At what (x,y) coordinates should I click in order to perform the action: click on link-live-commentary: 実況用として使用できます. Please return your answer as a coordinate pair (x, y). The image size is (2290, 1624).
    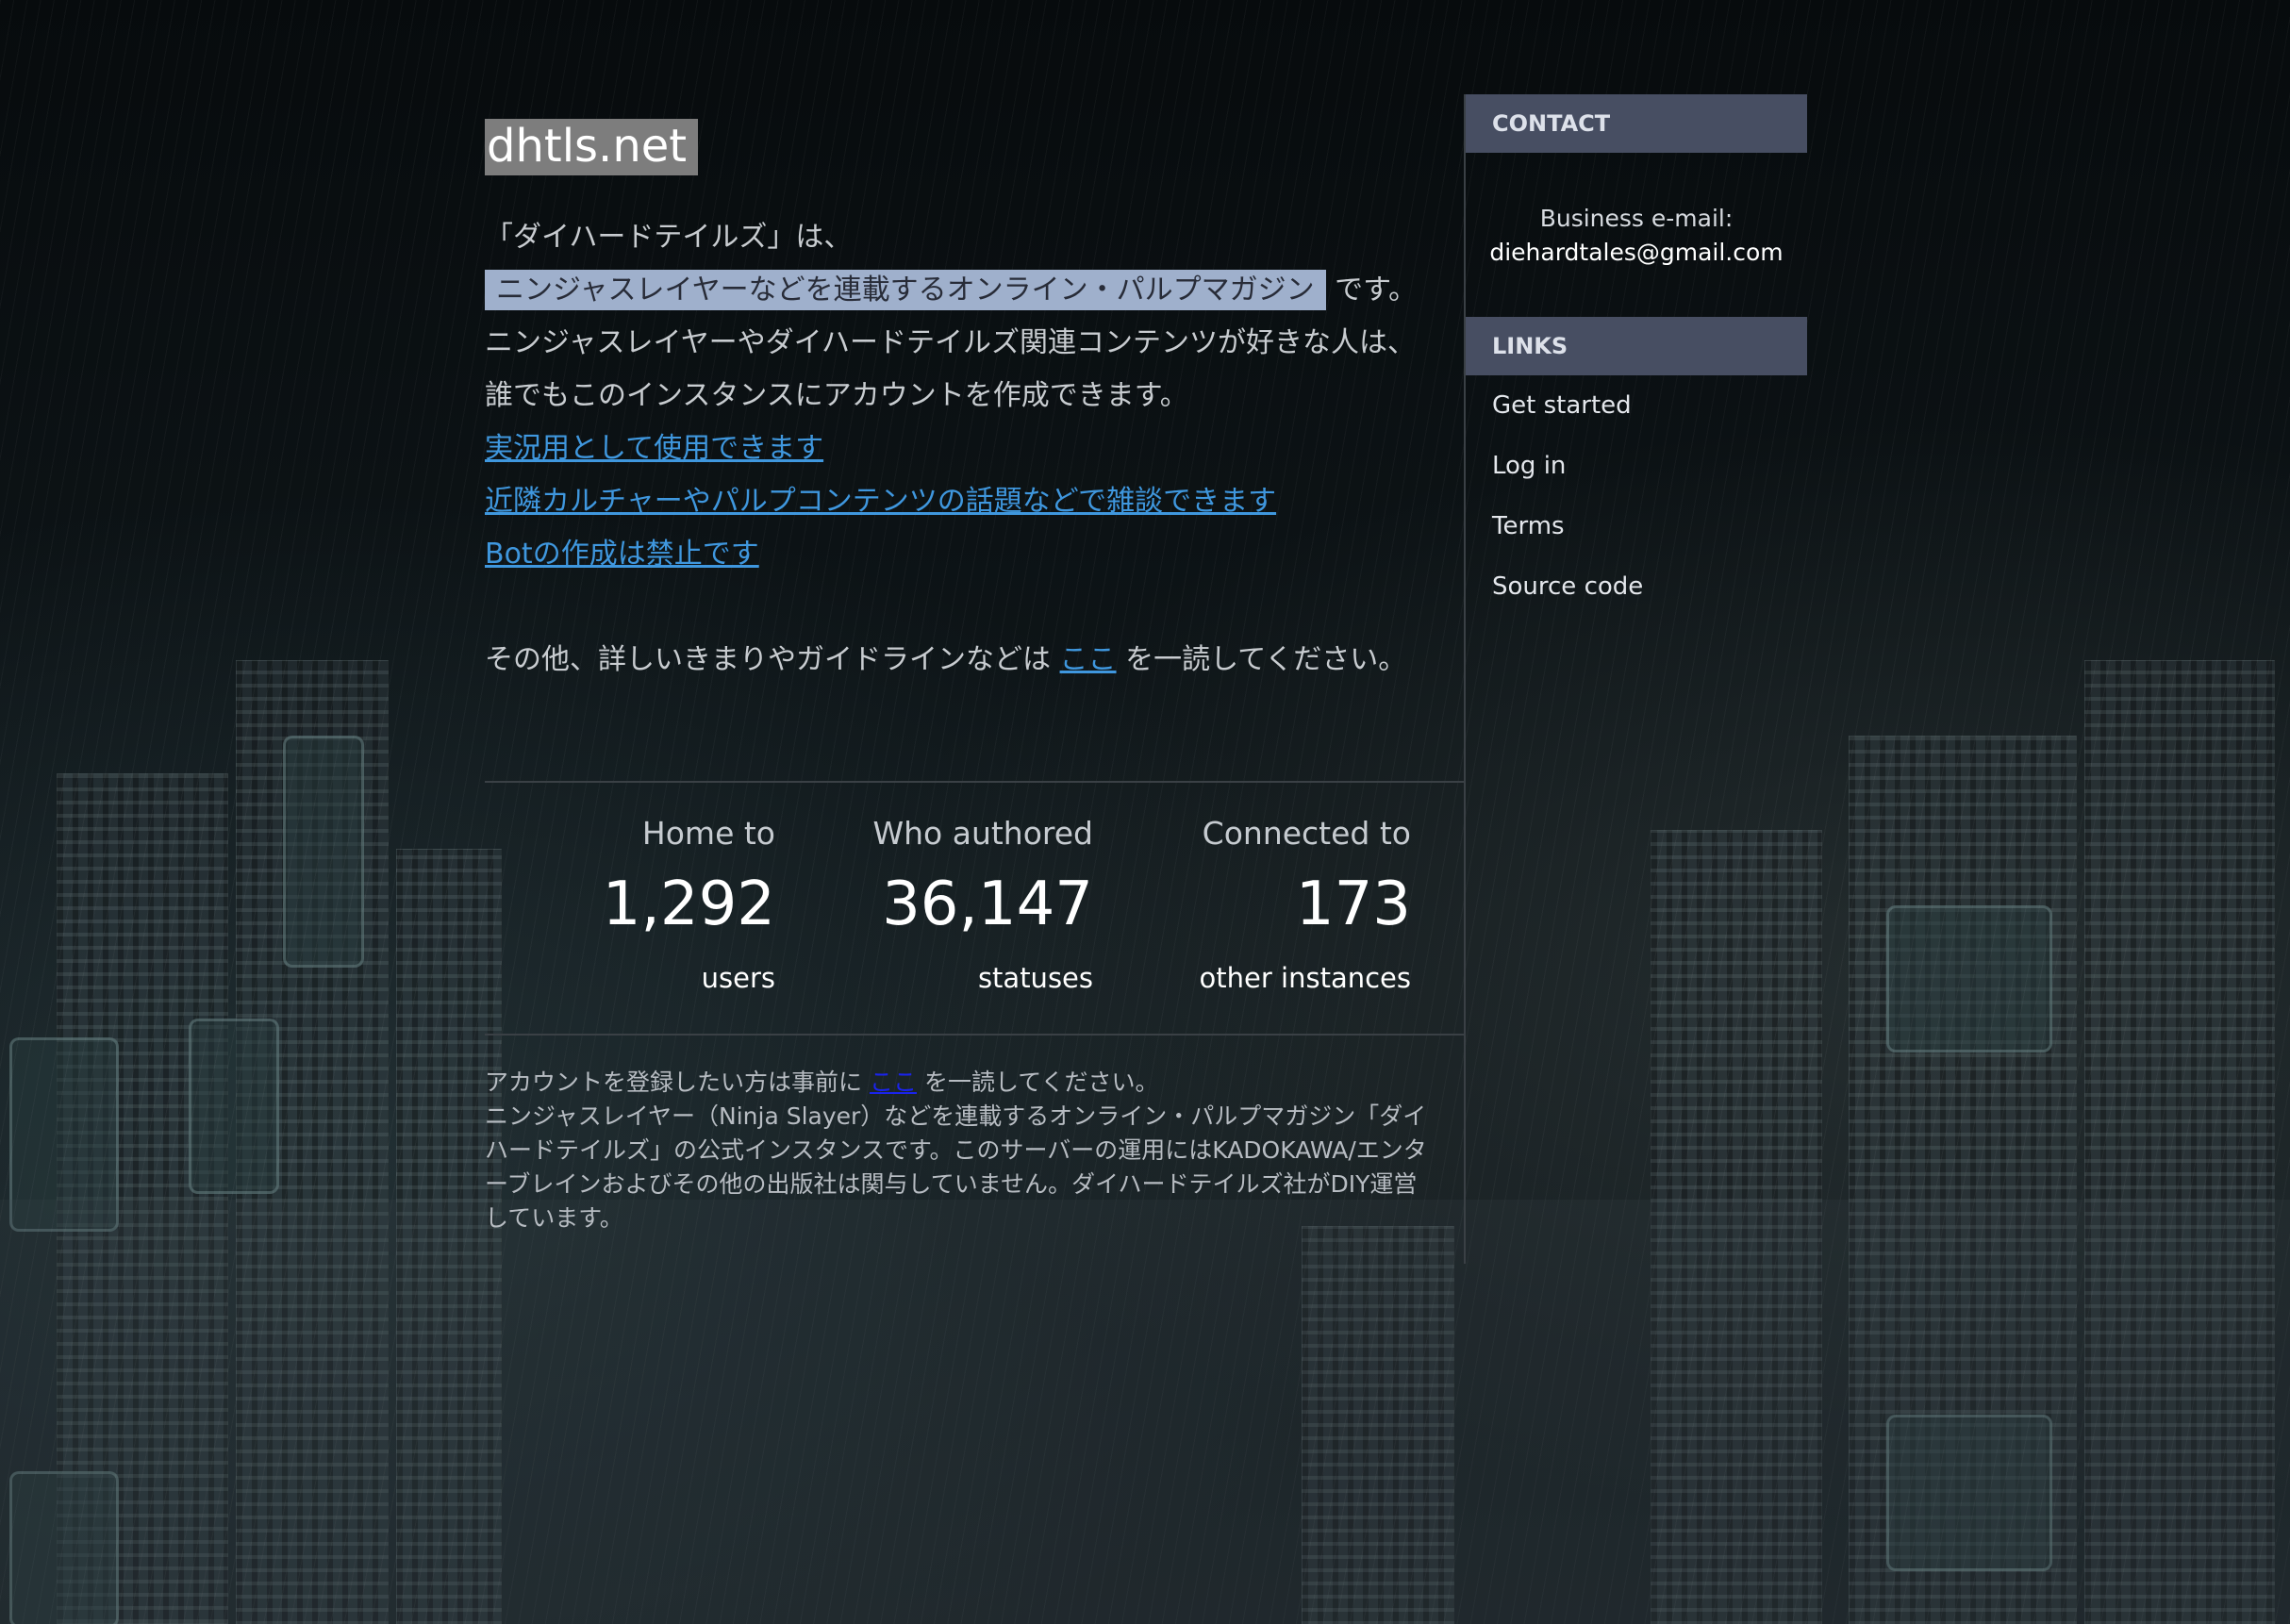
    Looking at the image, I should click on (654, 448).